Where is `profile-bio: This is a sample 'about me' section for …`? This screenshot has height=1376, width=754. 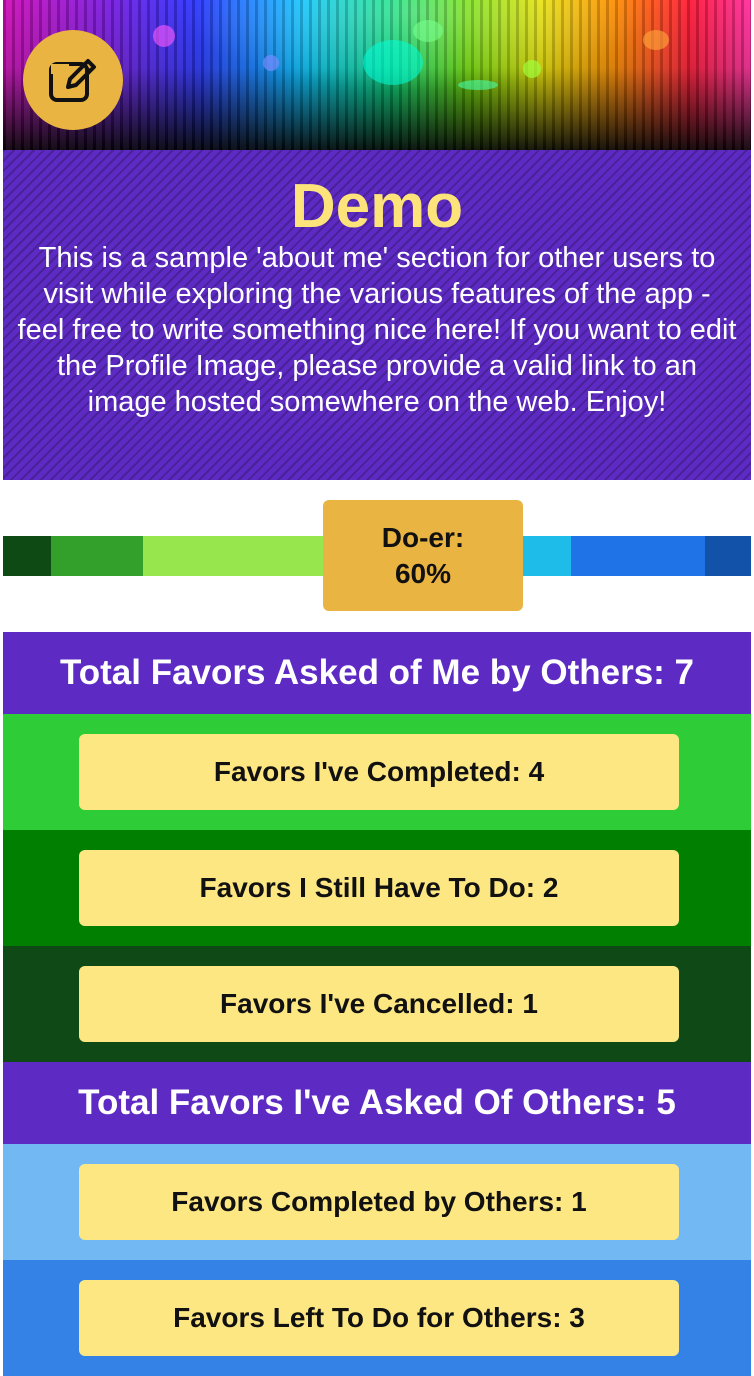 profile-bio: This is a sample 'about me' section for … is located at coordinates (377, 330).